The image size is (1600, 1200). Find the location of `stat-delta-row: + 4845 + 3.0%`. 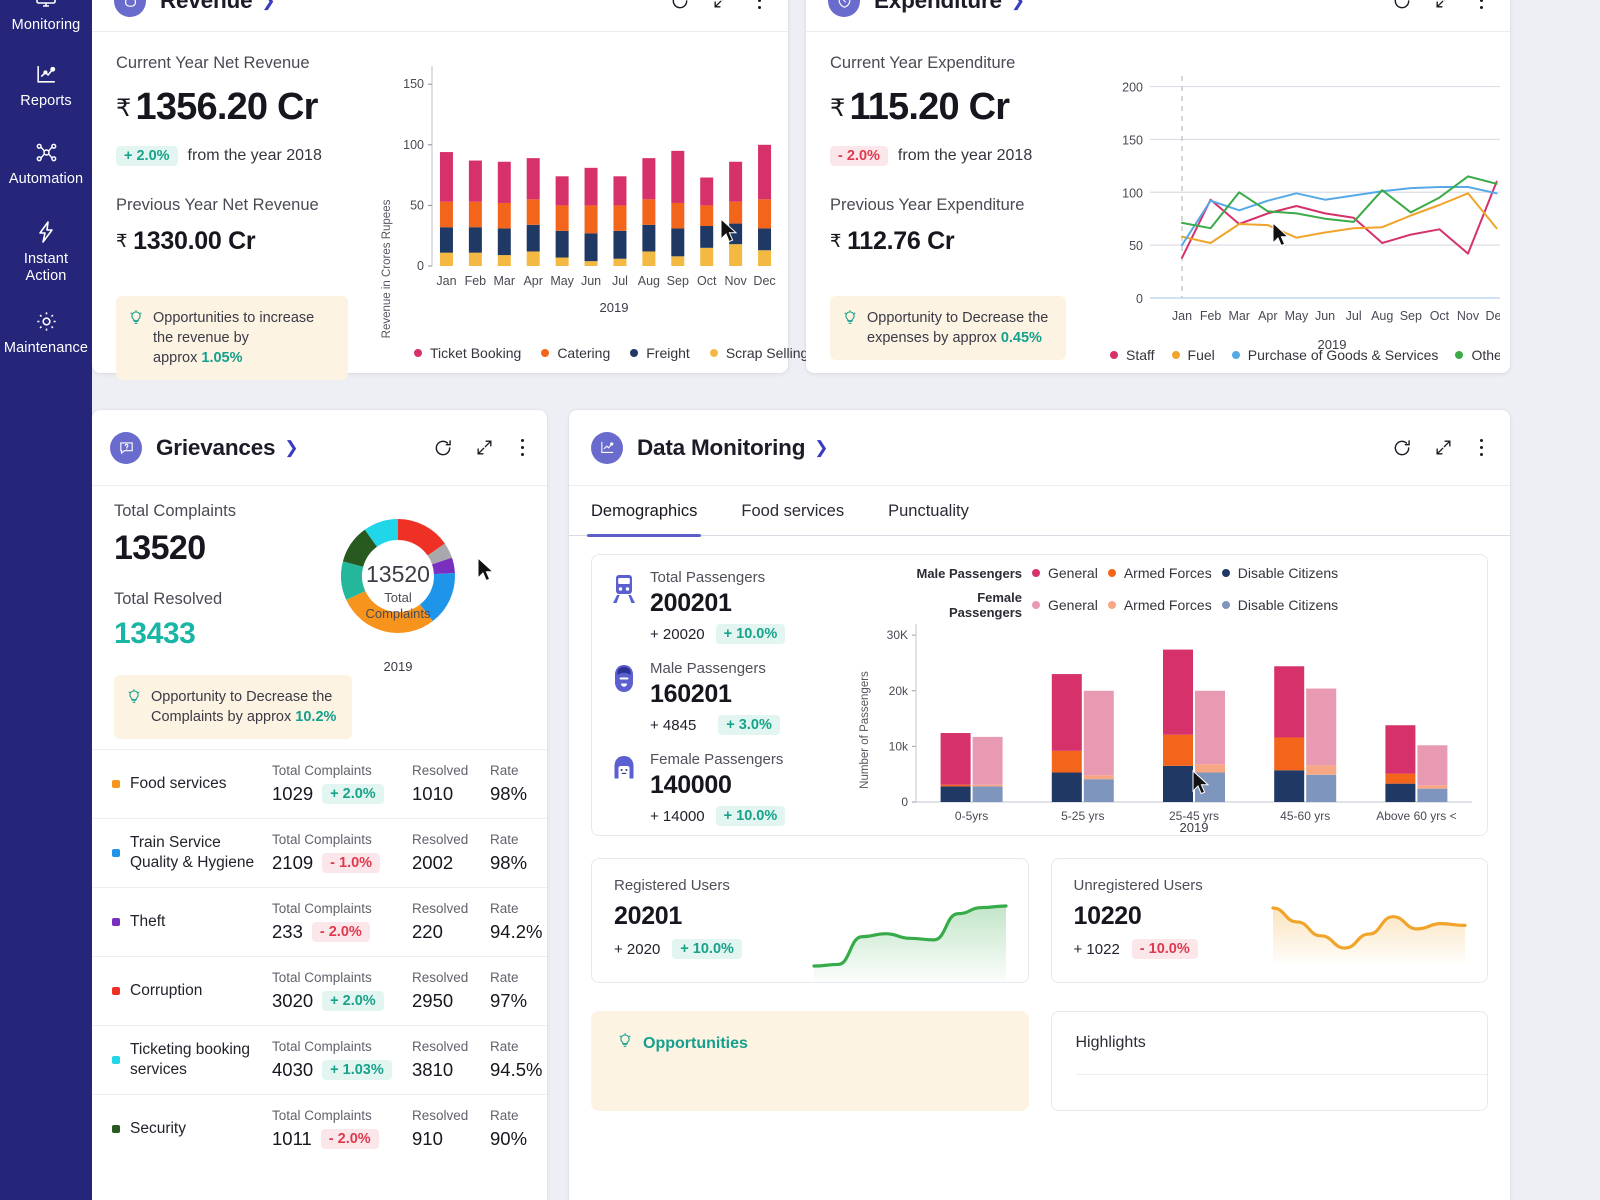

stat-delta-row: + 4845 + 3.0% is located at coordinates (715, 725).